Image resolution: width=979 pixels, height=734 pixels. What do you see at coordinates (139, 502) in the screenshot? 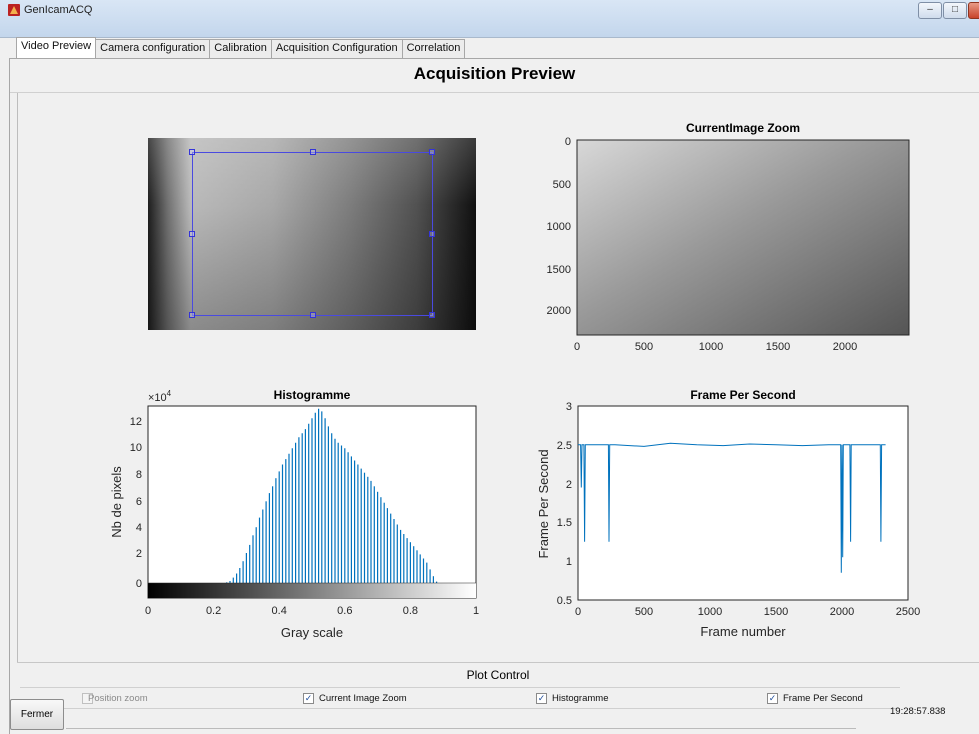
I see `histogram-y-tick: 6` at bounding box center [139, 502].